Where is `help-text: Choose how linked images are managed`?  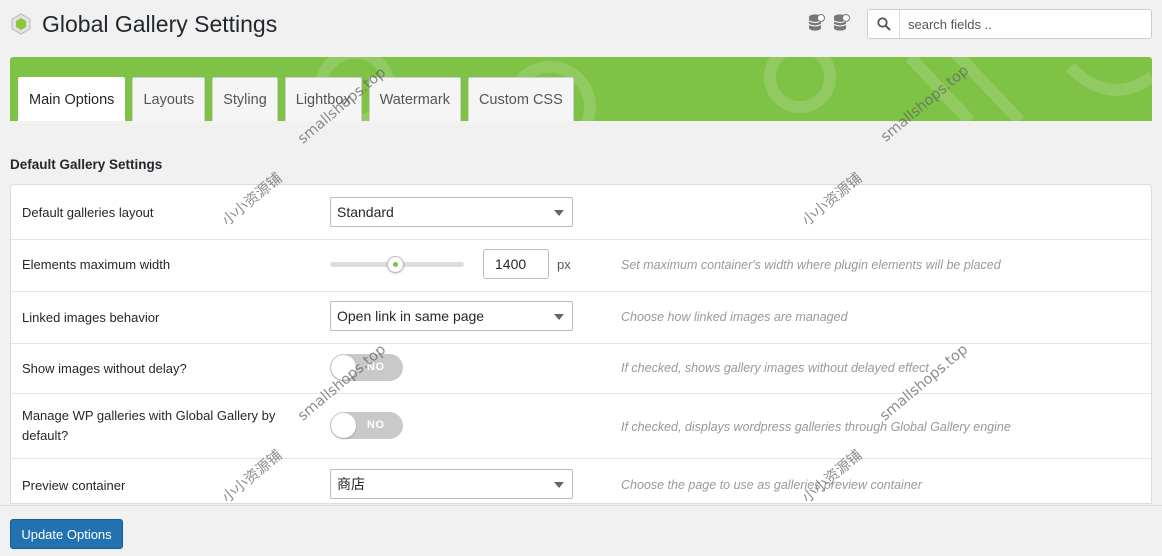 help-text: Choose how linked images are managed is located at coordinates (734, 317).